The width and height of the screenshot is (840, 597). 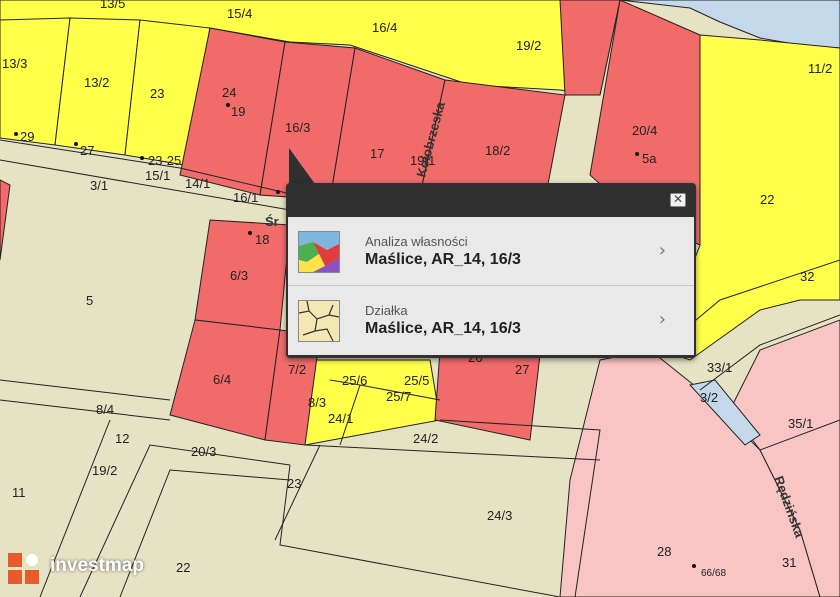 What do you see at coordinates (164, 160) in the screenshot?
I see `parcel-label: 23-25` at bounding box center [164, 160].